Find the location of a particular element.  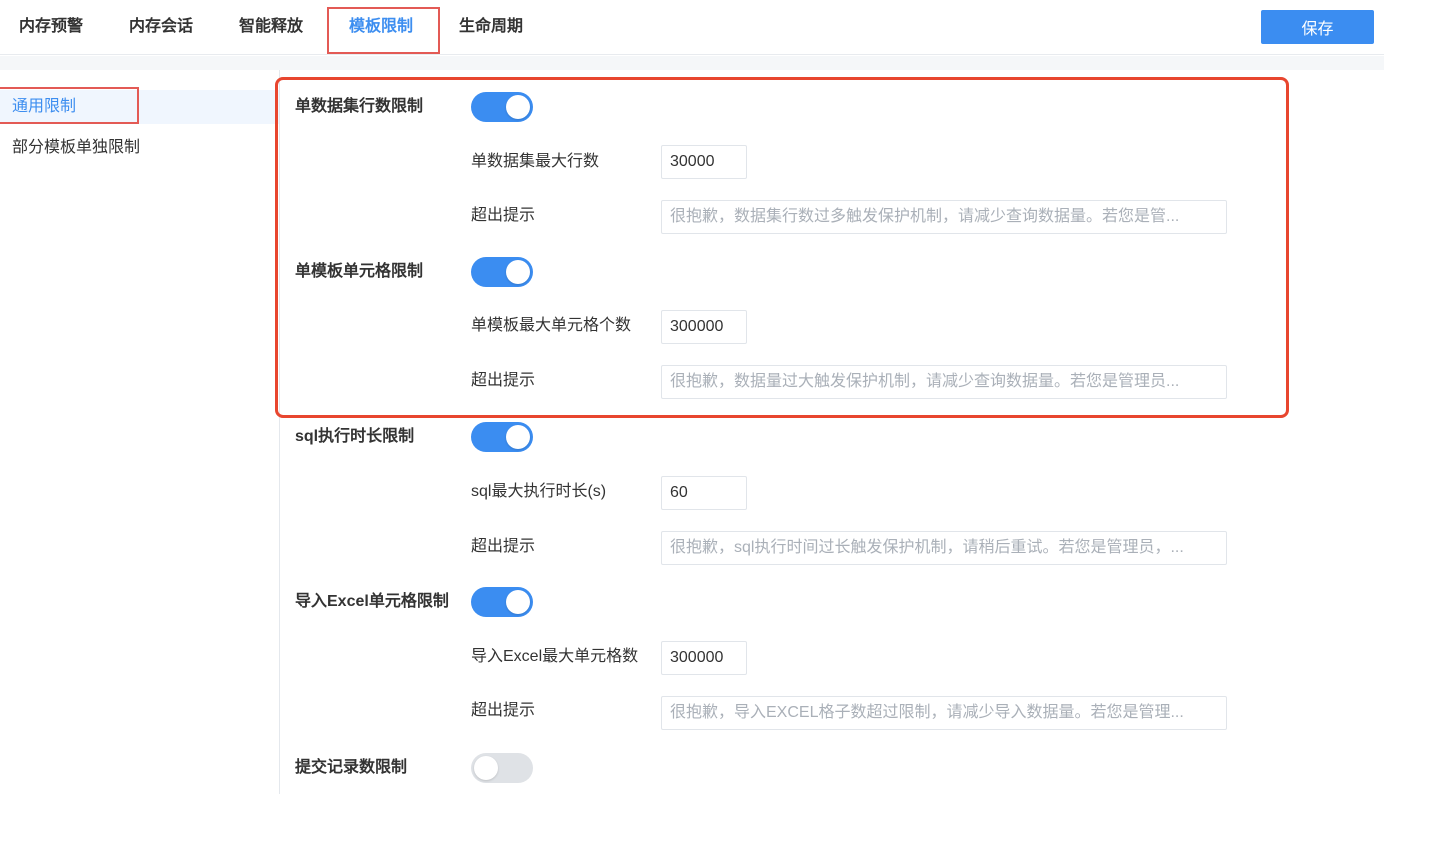

dataset-row-limit-toggle is located at coordinates (502, 107).